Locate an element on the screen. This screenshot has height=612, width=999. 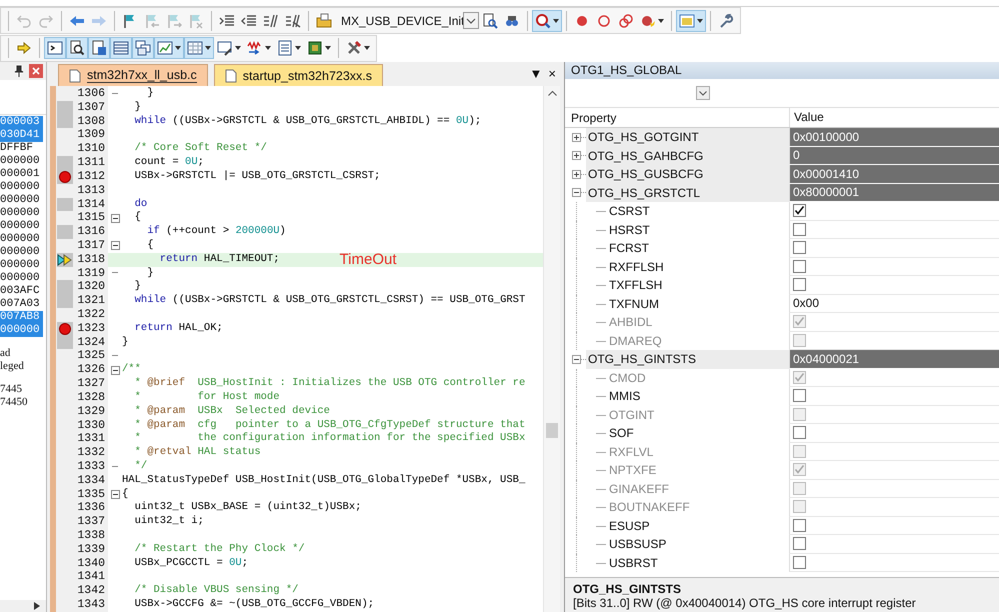
file-tab: stm32h7xx_ll_usb.c is located at coordinates (133, 75).